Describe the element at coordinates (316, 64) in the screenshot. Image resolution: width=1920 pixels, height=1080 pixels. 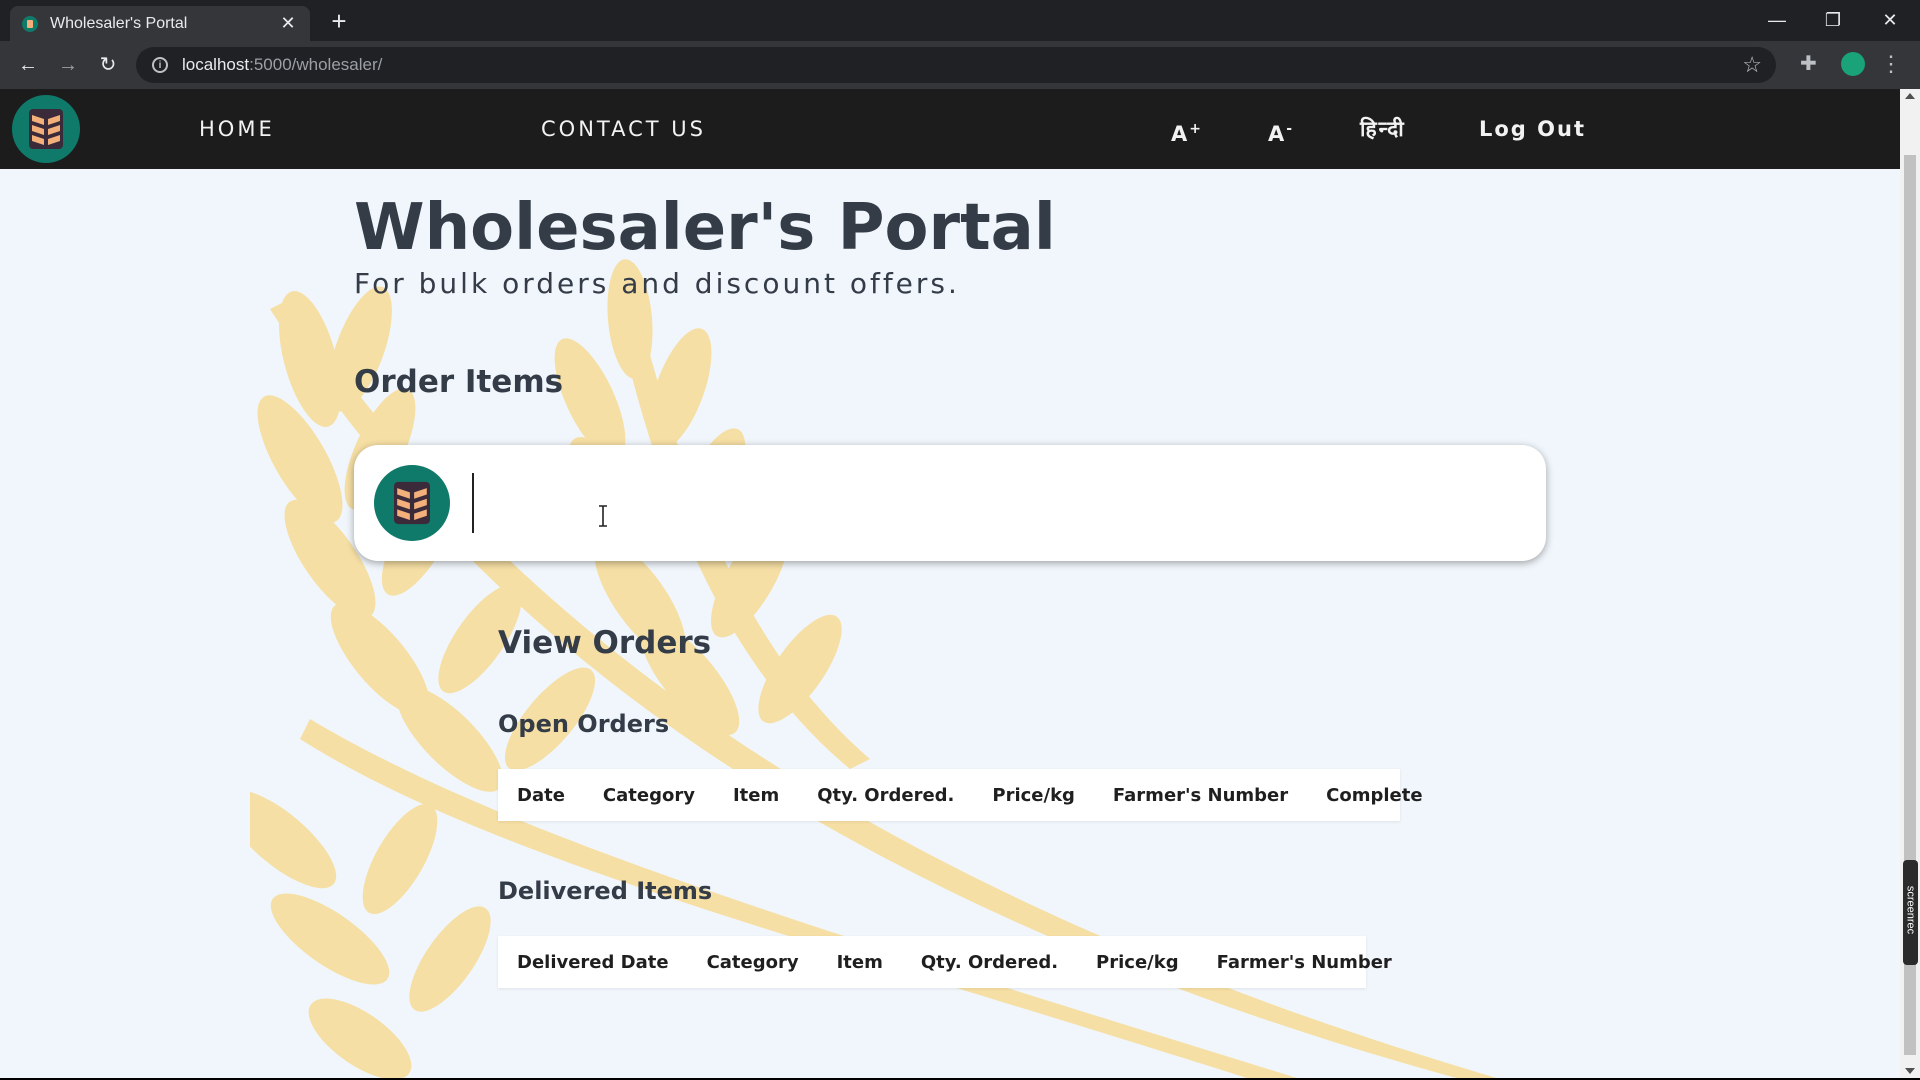
I see `url-path: :5000/wholesaler/` at that location.